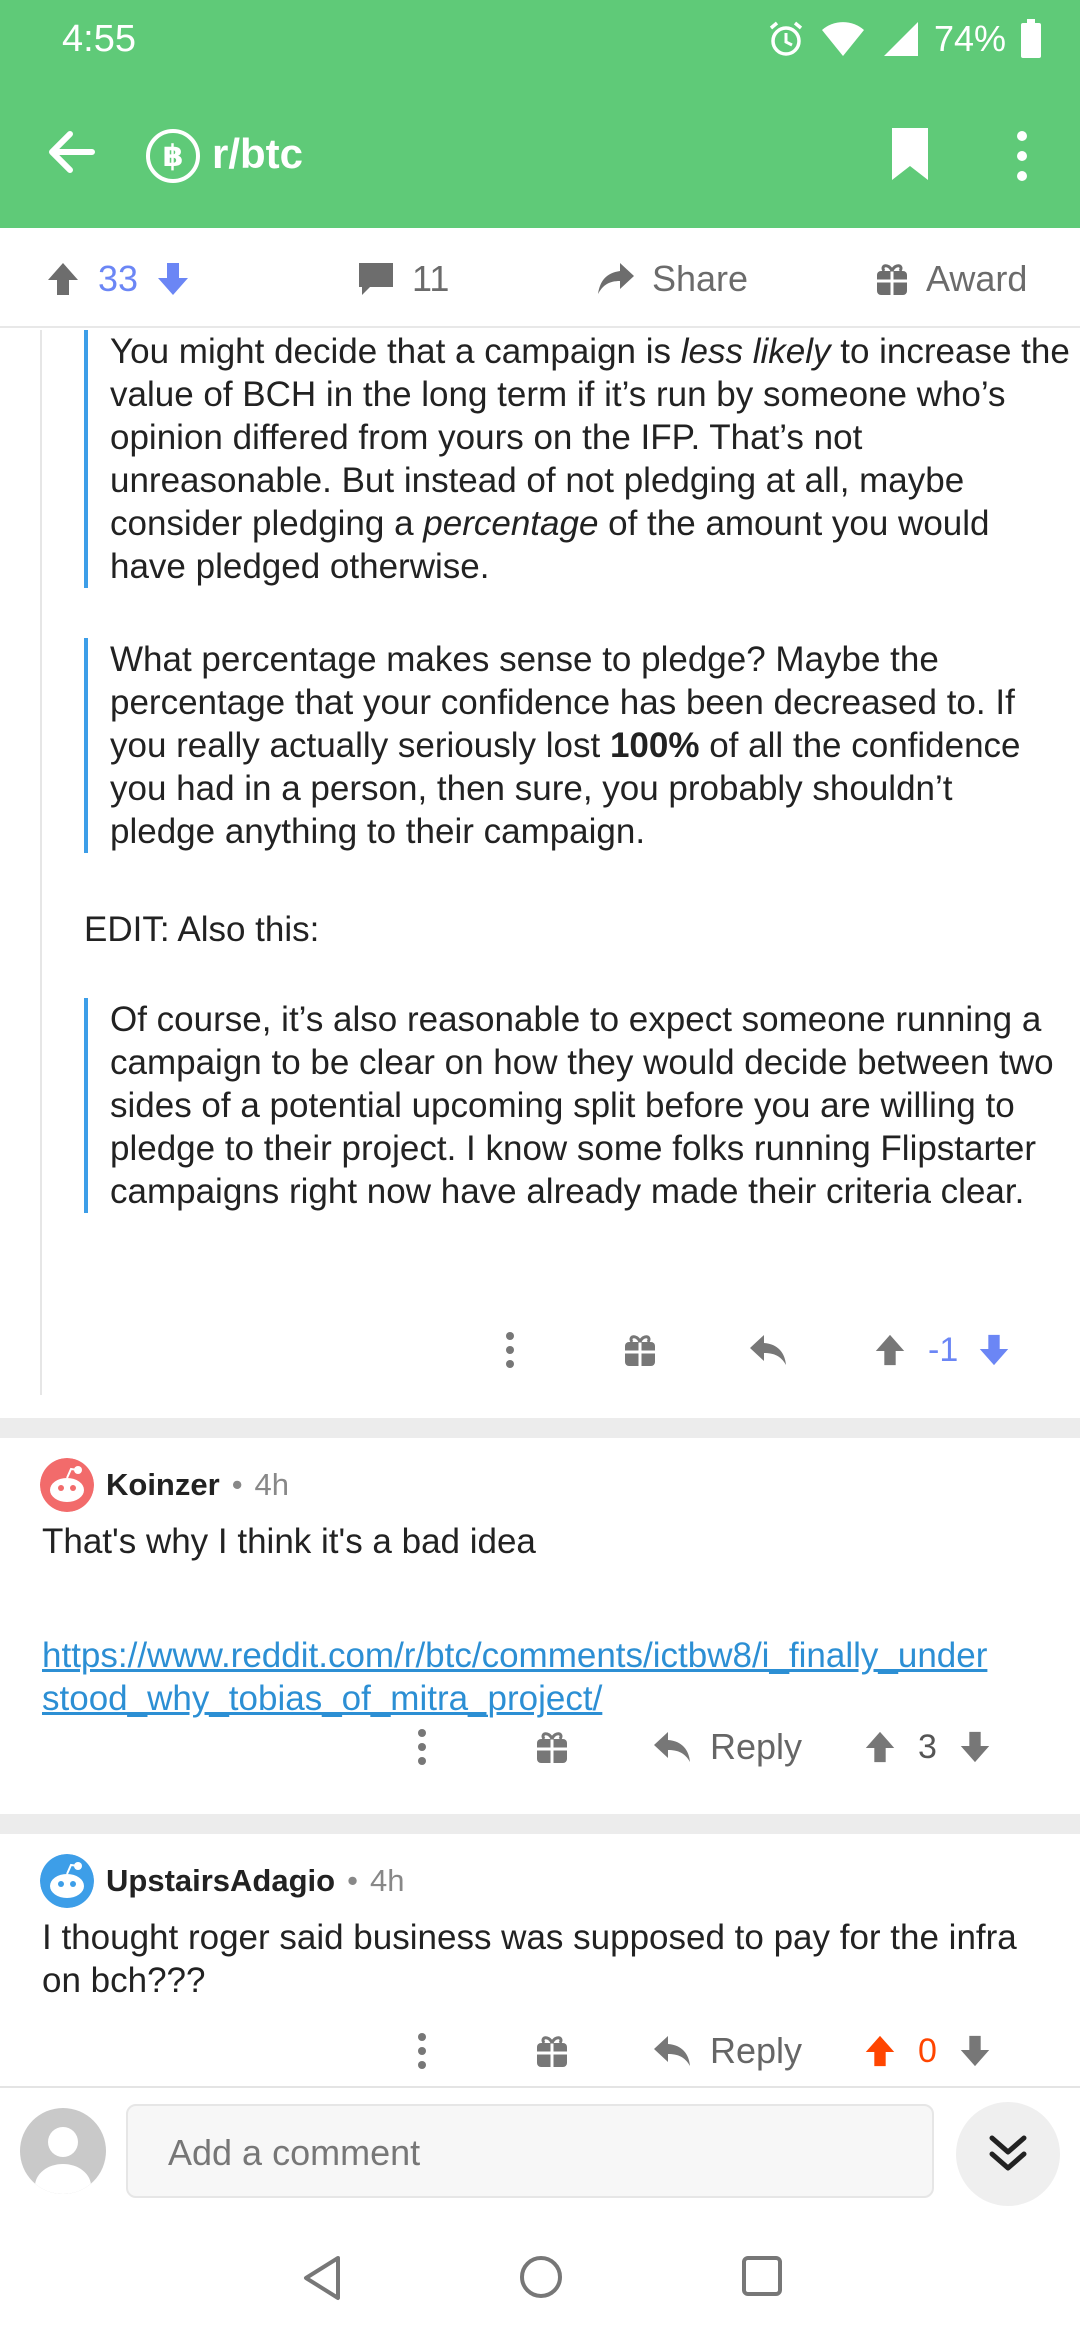  I want to click on award-button: Award, so click(950, 279).